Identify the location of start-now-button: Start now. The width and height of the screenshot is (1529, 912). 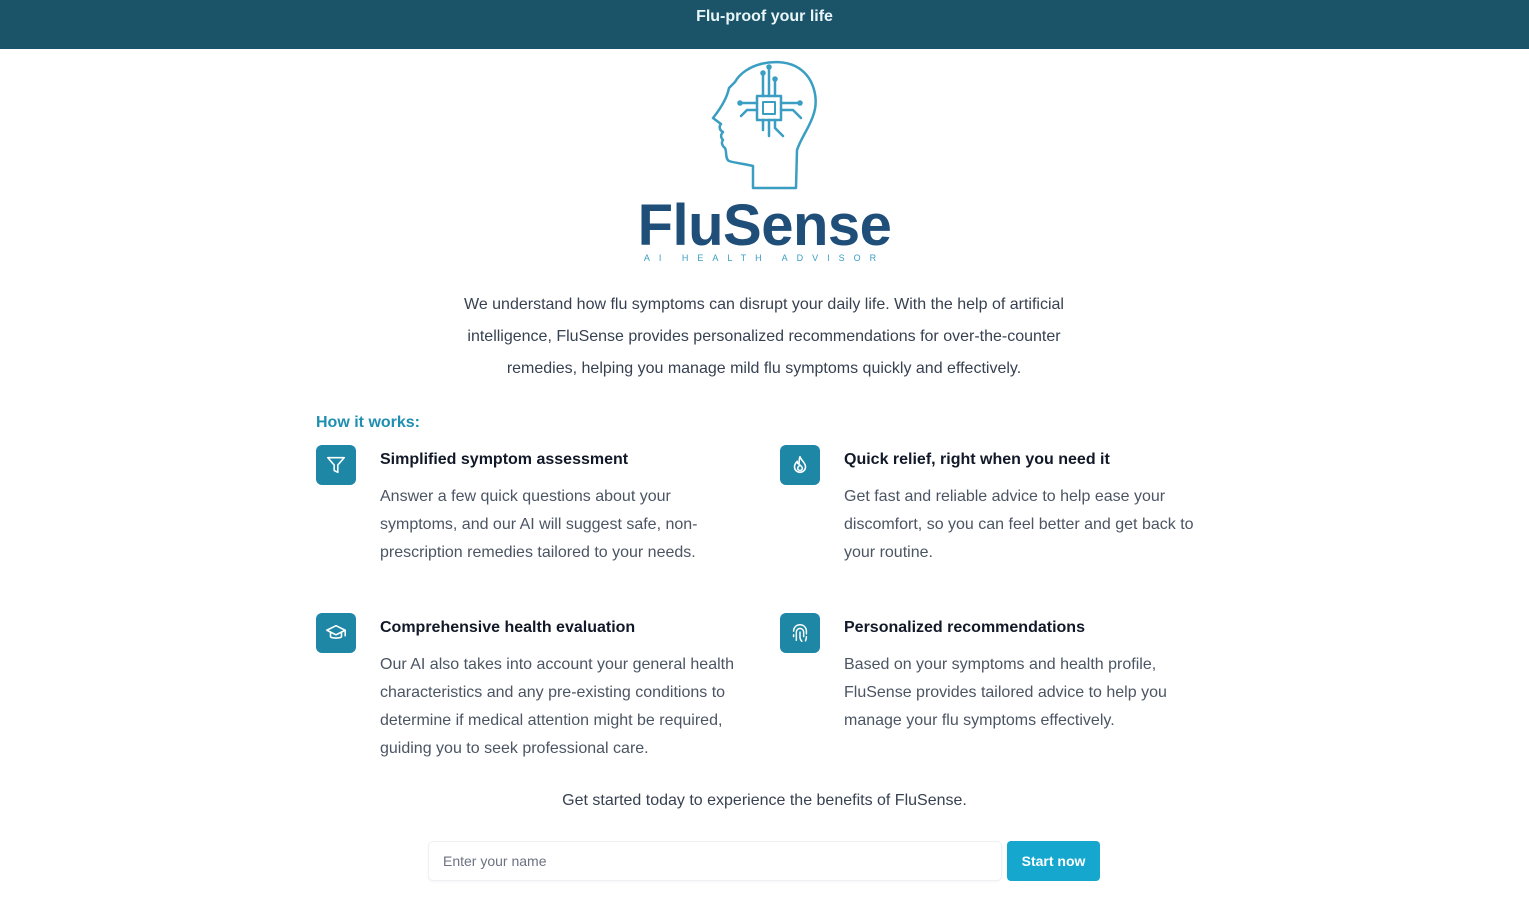
(1053, 861).